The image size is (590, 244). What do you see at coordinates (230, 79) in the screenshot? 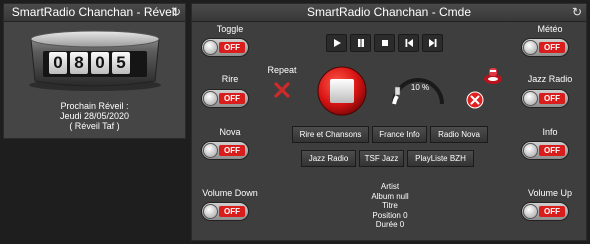
I see `rire-label: Rire` at bounding box center [230, 79].